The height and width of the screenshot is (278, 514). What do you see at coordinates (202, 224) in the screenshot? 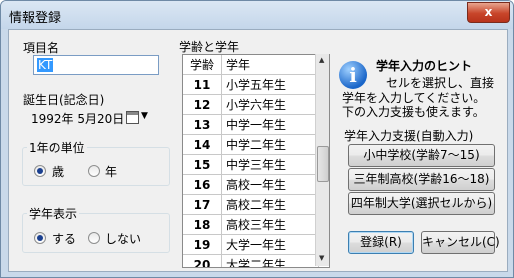
I see `grade-age-cell: 18` at bounding box center [202, 224].